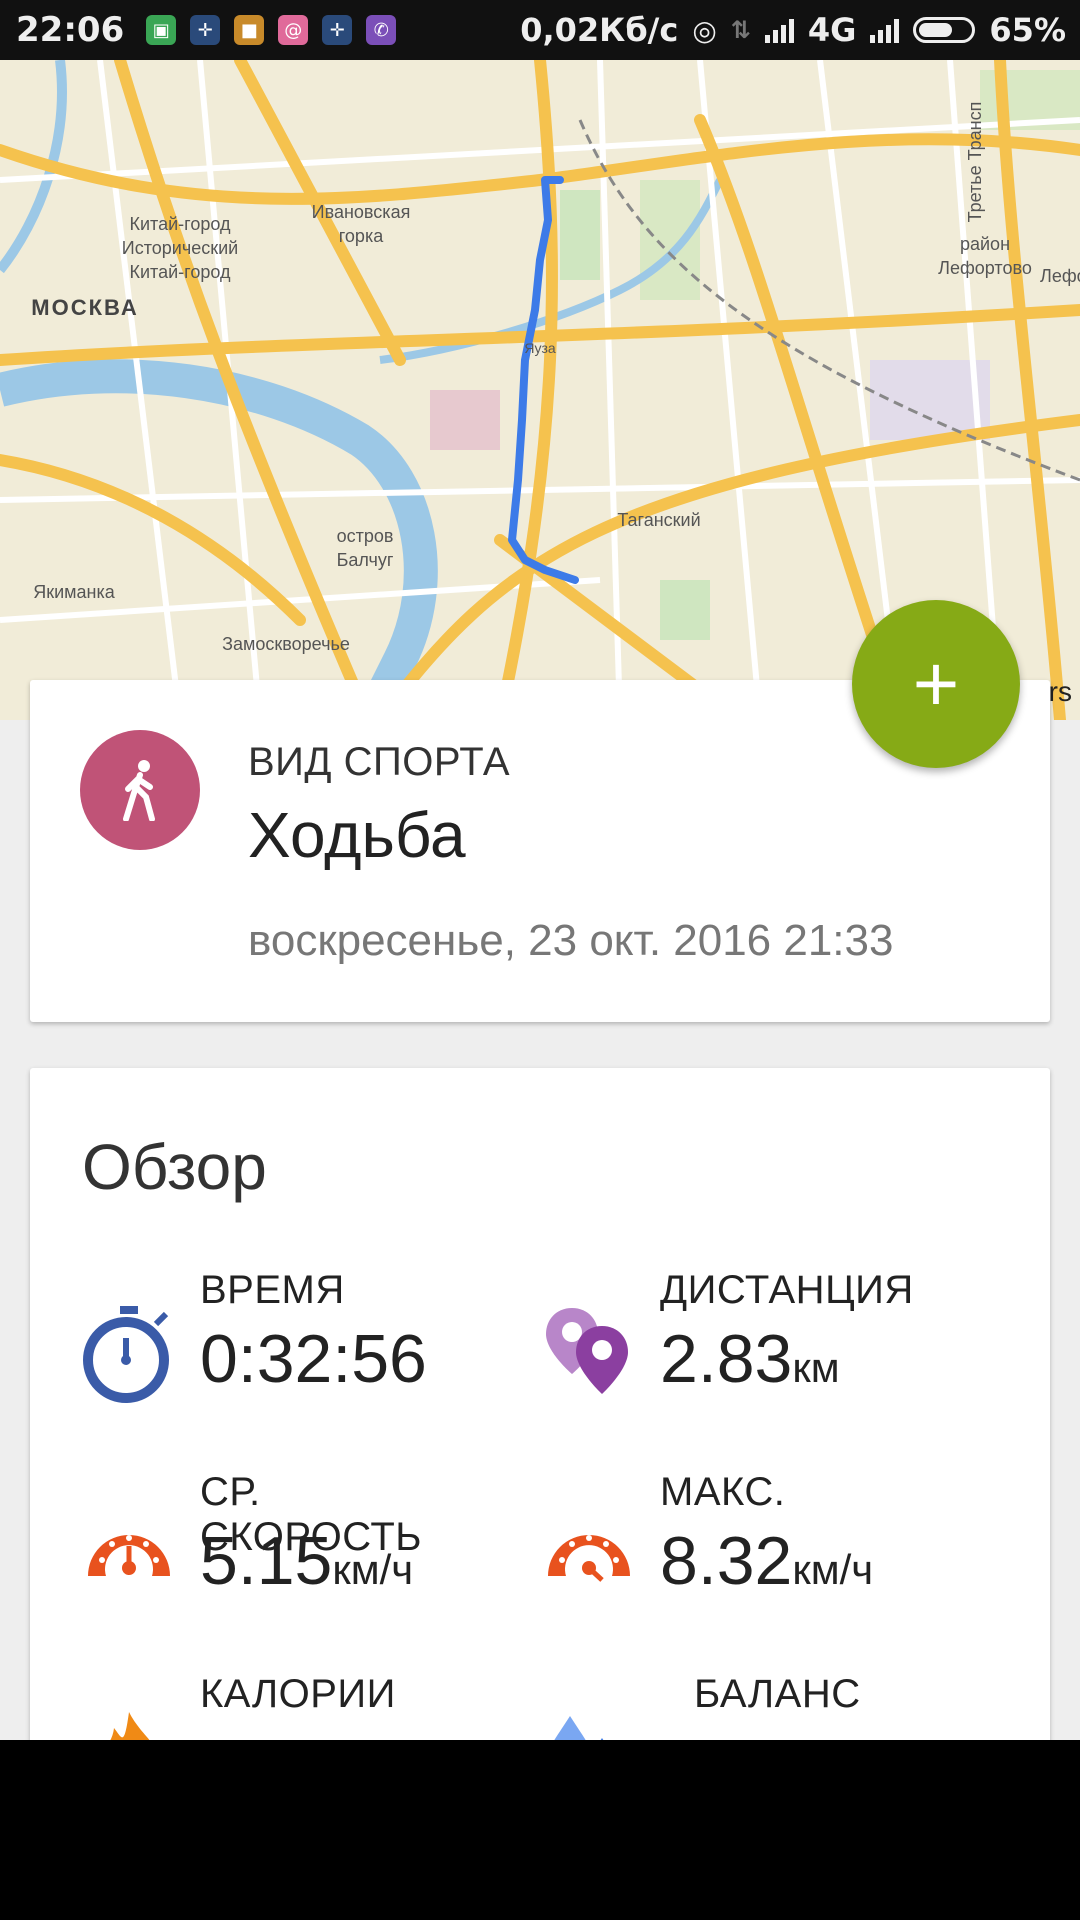 Image resolution: width=1080 pixels, height=1920 pixels. I want to click on map-label-lefo-edge: Лефо, so click(1060, 276).